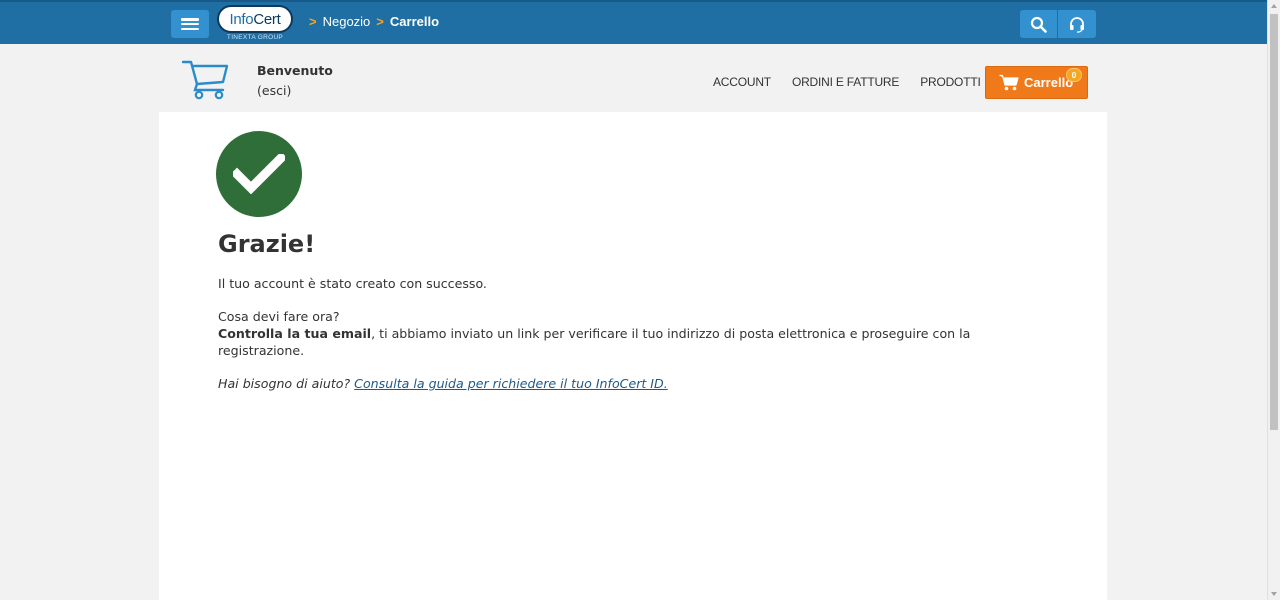 The height and width of the screenshot is (600, 1280). Describe the element at coordinates (1274, 222) in the screenshot. I see `scrollbar-thumb` at that location.